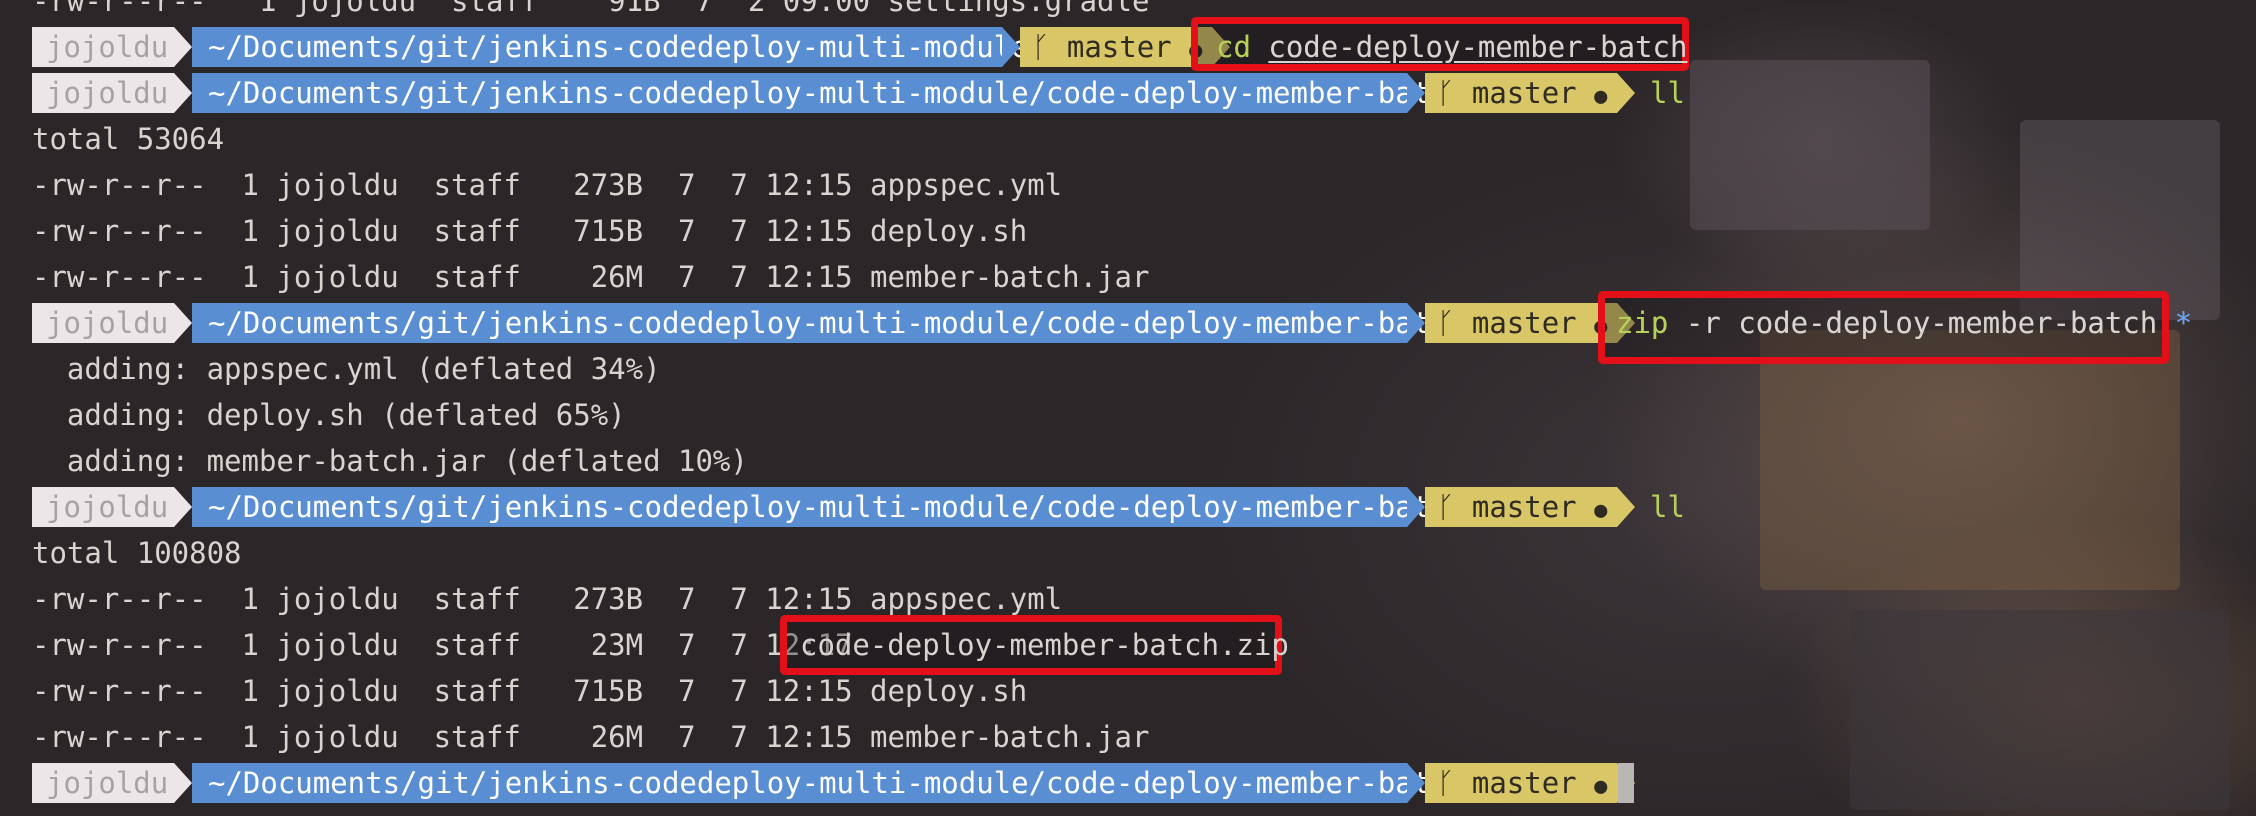 This screenshot has width=2256, height=816. Describe the element at coordinates (1233, 47) in the screenshot. I see `command-keyword: cd` at that location.